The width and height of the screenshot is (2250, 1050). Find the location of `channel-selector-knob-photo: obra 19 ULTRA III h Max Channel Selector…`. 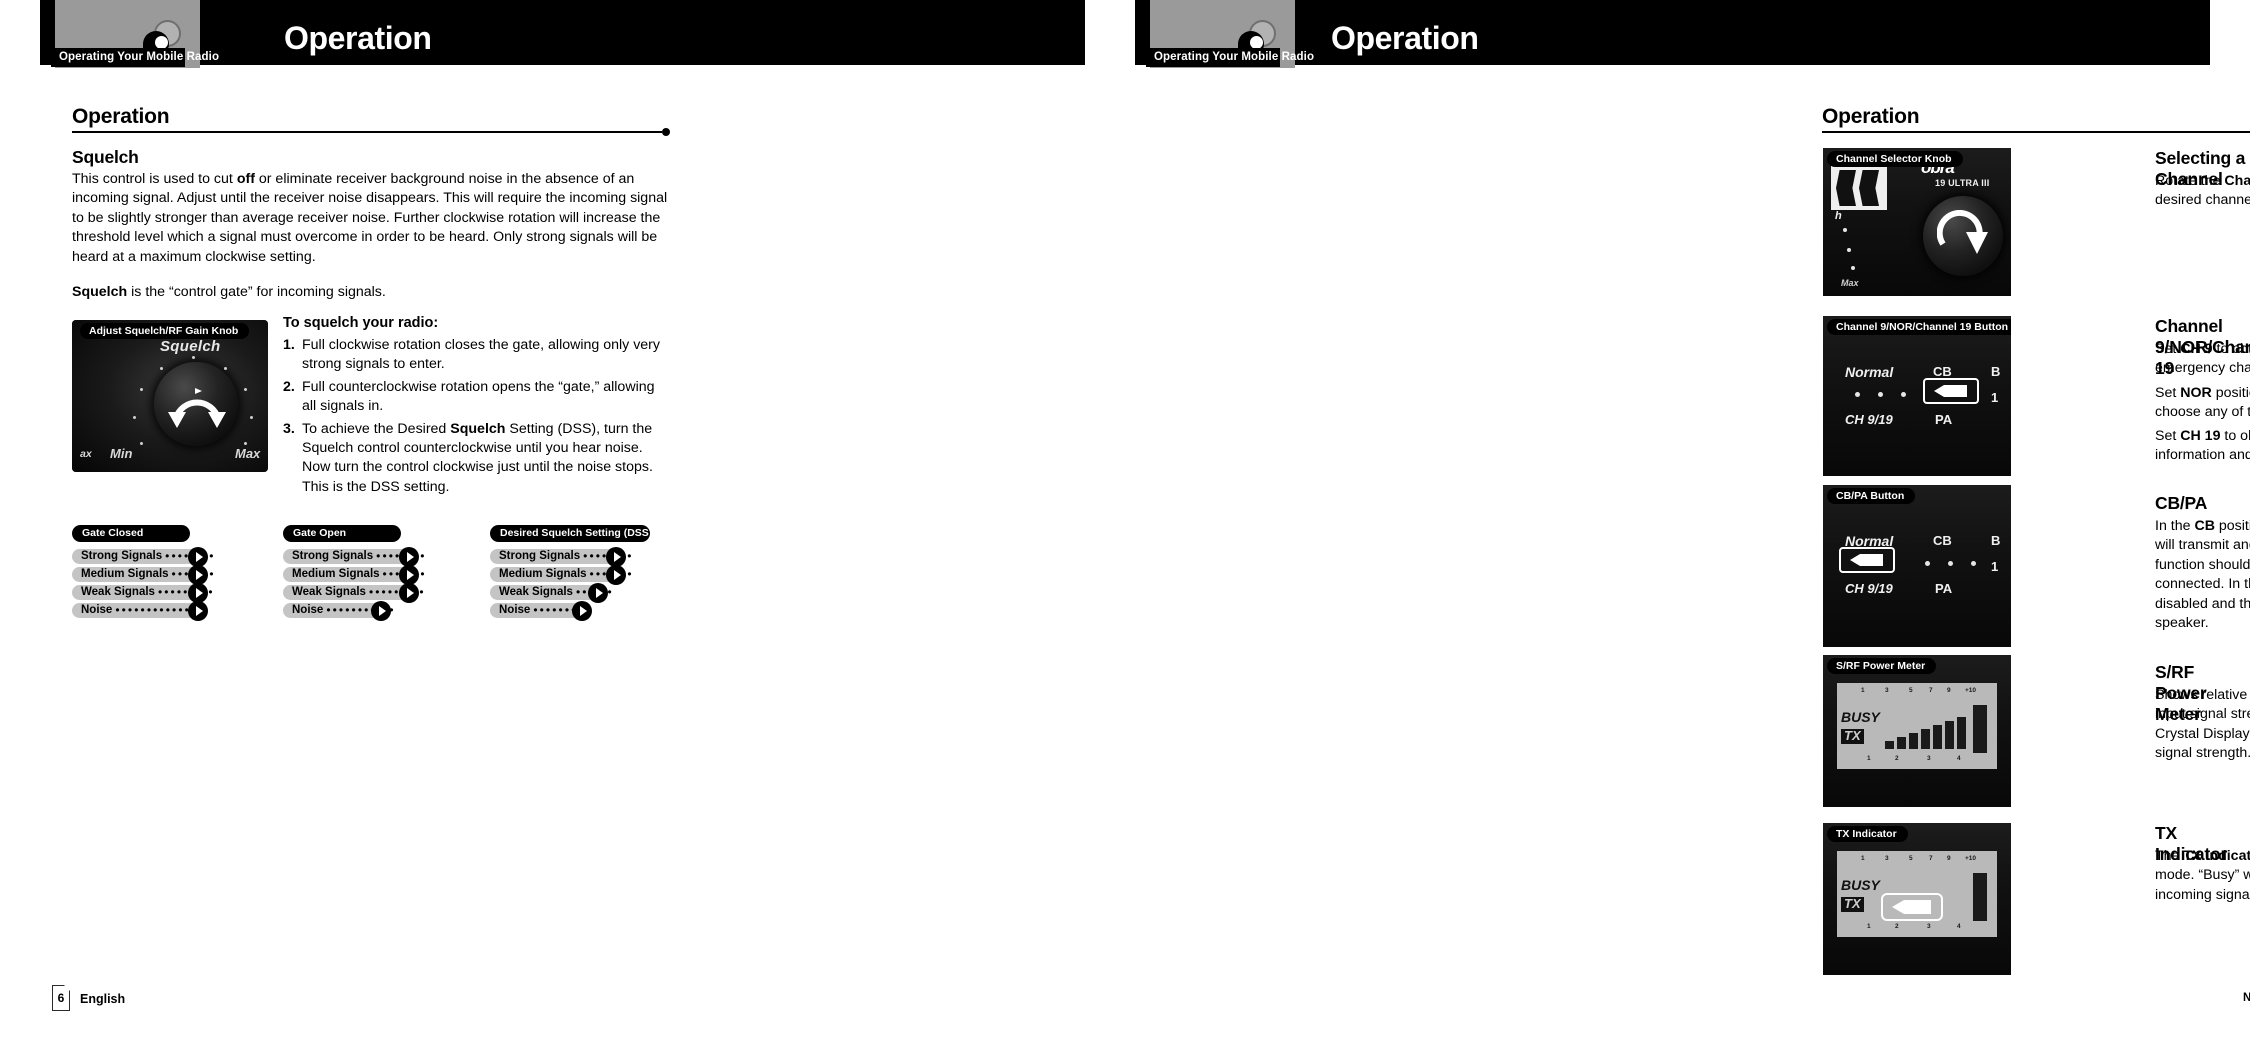

channel-selector-knob-photo: obra 19 ULTRA III h Max Channel Selector… is located at coordinates (1917, 222).